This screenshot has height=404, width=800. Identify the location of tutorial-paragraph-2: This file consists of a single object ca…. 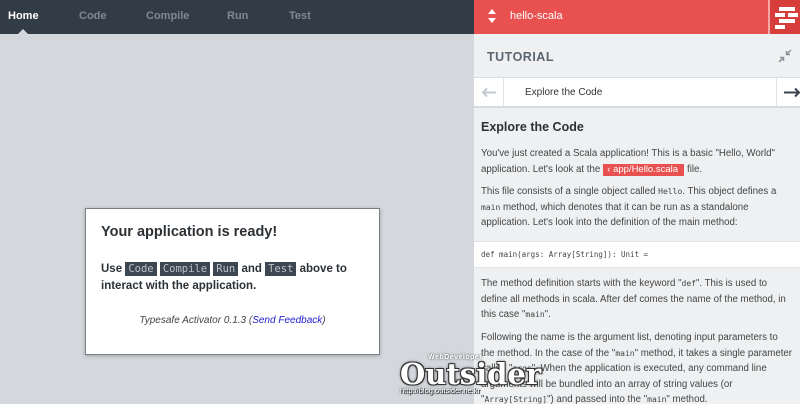
(637, 207).